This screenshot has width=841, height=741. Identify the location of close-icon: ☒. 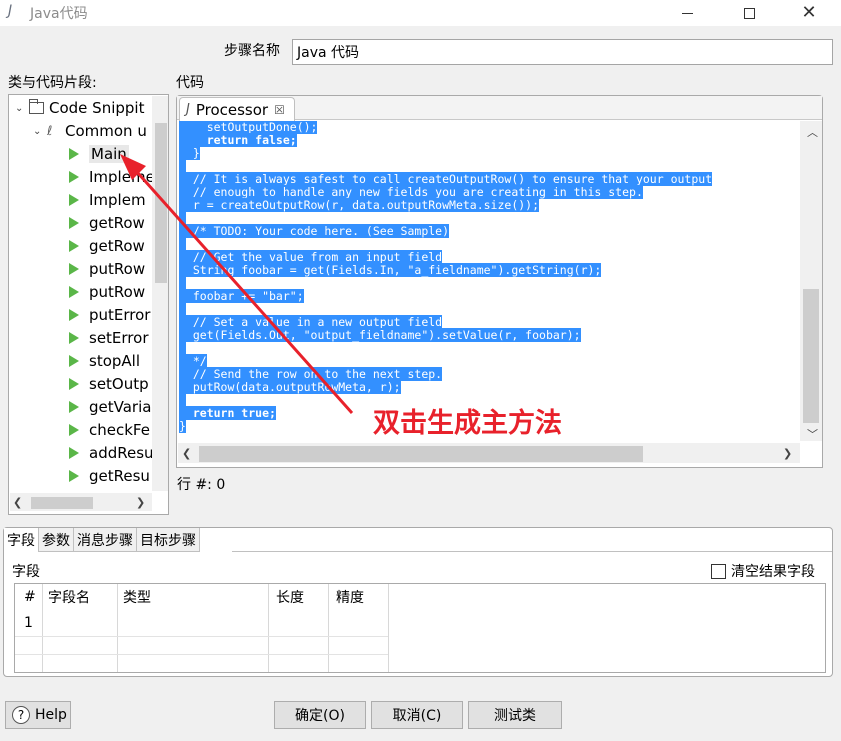
(279, 110).